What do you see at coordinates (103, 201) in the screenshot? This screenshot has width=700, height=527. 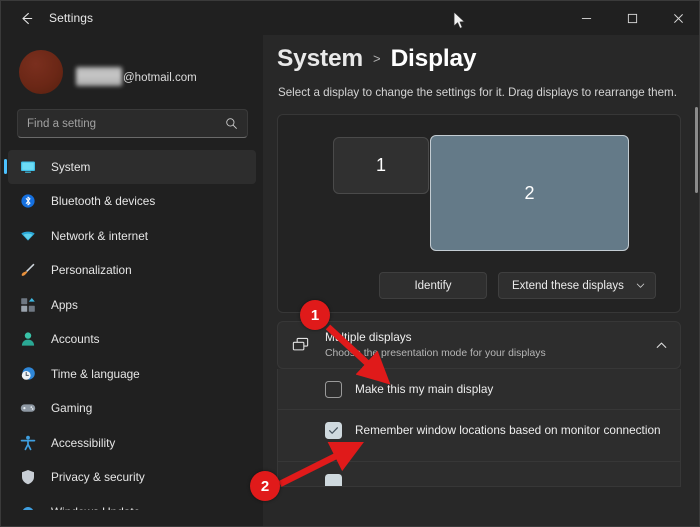 I see `sidebar-item-label: Bluetooth & devices` at bounding box center [103, 201].